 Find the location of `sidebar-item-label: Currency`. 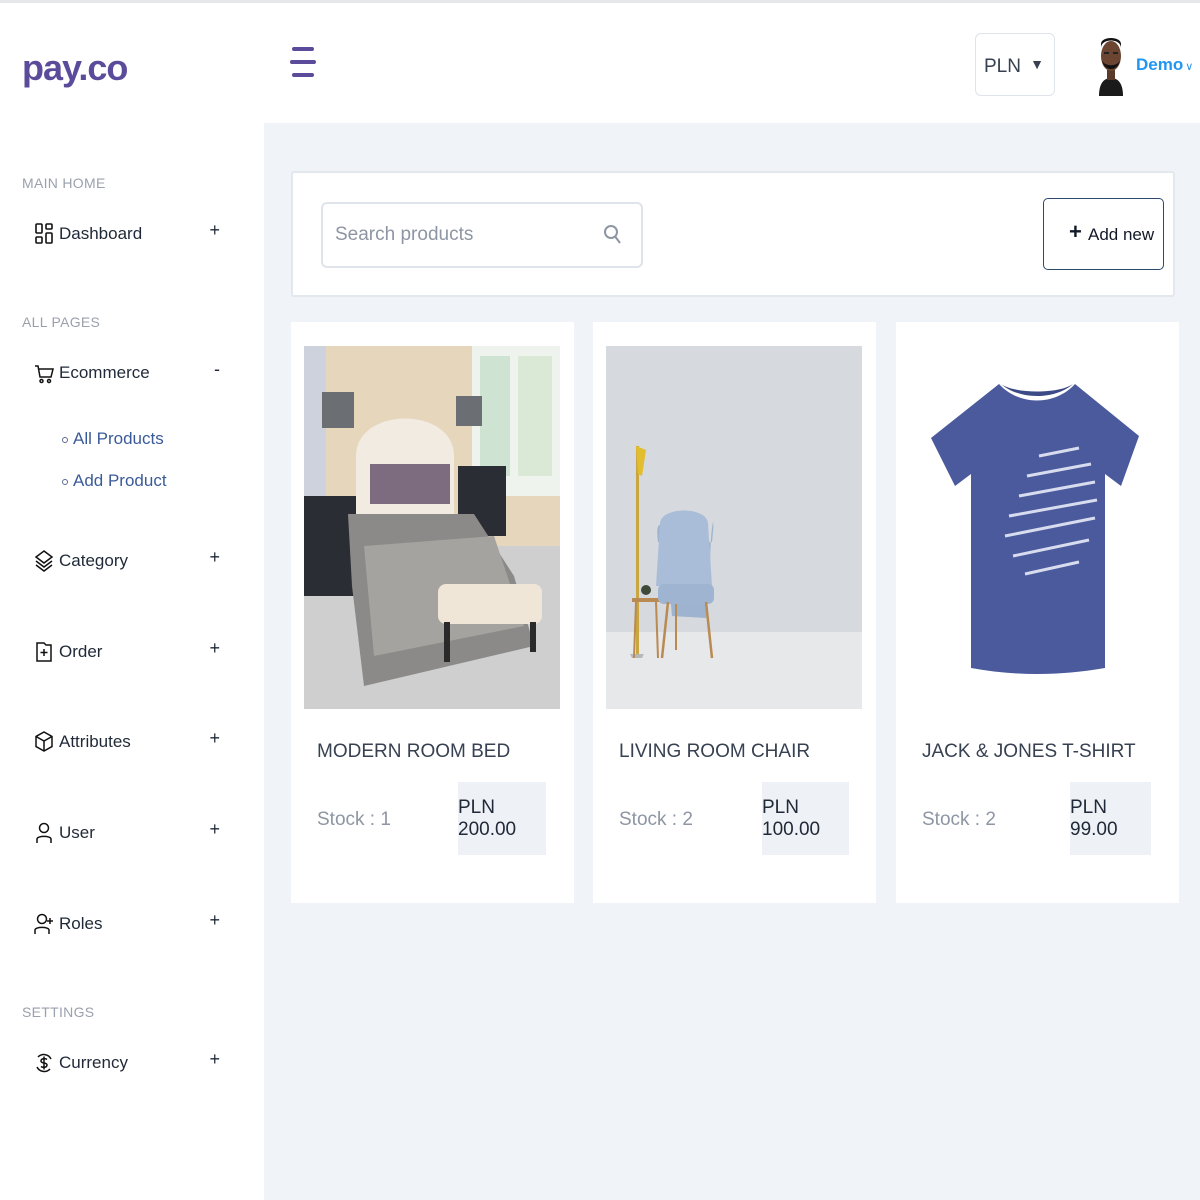

sidebar-item-label: Currency is located at coordinates (93, 1062).